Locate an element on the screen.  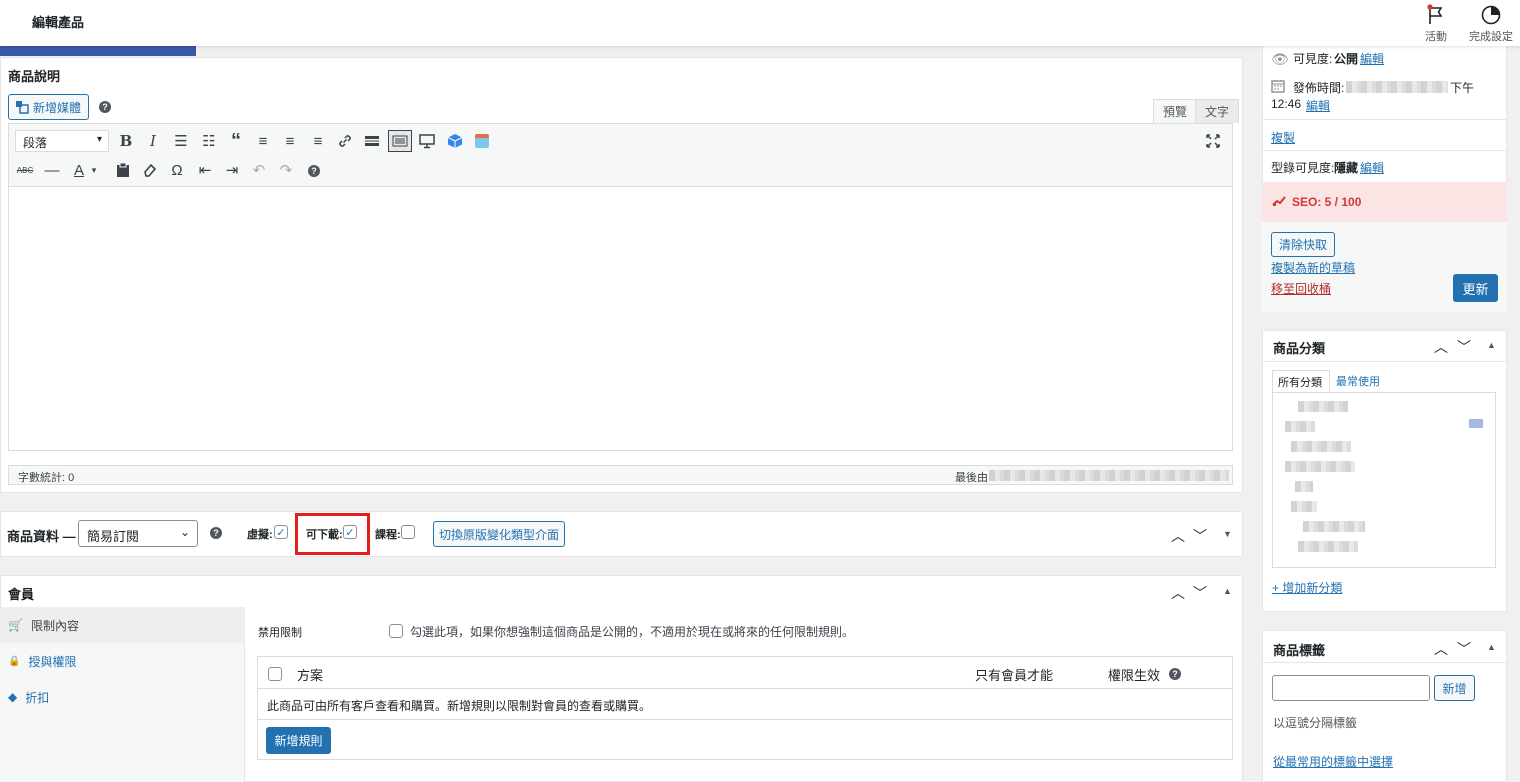
outdent-icon: ⇤ is located at coordinates (205, 170).